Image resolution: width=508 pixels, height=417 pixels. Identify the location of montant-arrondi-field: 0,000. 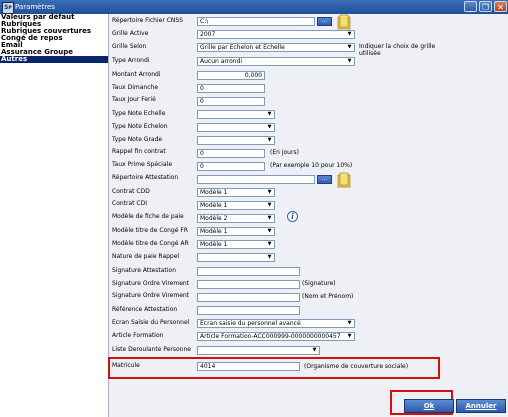
(231, 75).